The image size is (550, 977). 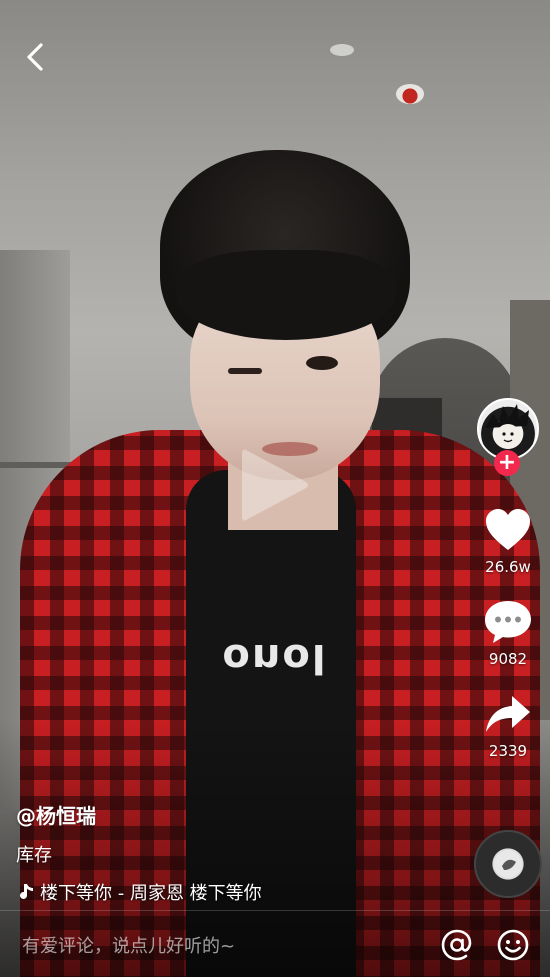 I want to click on video-info: @杨恒瑞 库存 楼下等你 - 周家恩 楼下等你, so click(x=226, y=852).